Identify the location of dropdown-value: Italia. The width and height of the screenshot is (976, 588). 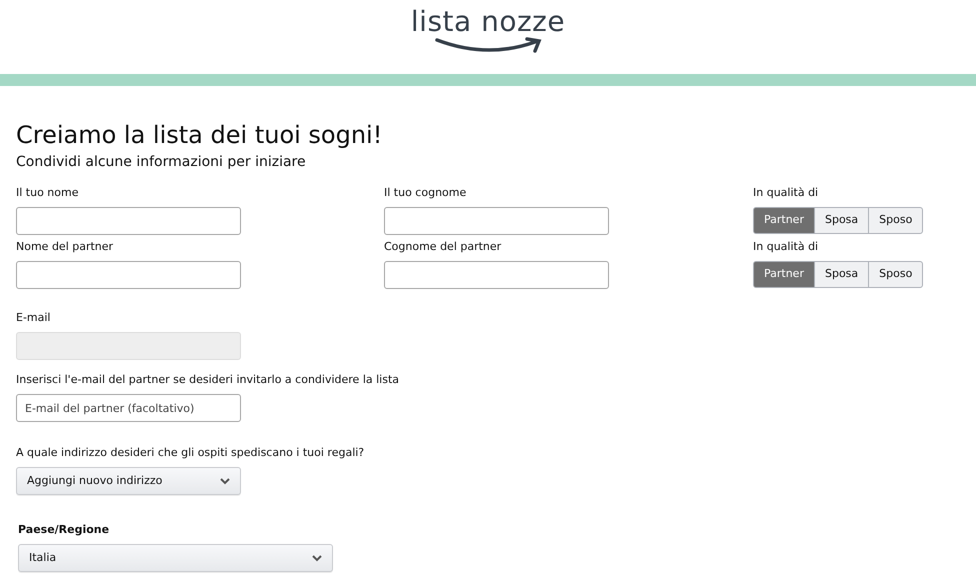
(42, 558).